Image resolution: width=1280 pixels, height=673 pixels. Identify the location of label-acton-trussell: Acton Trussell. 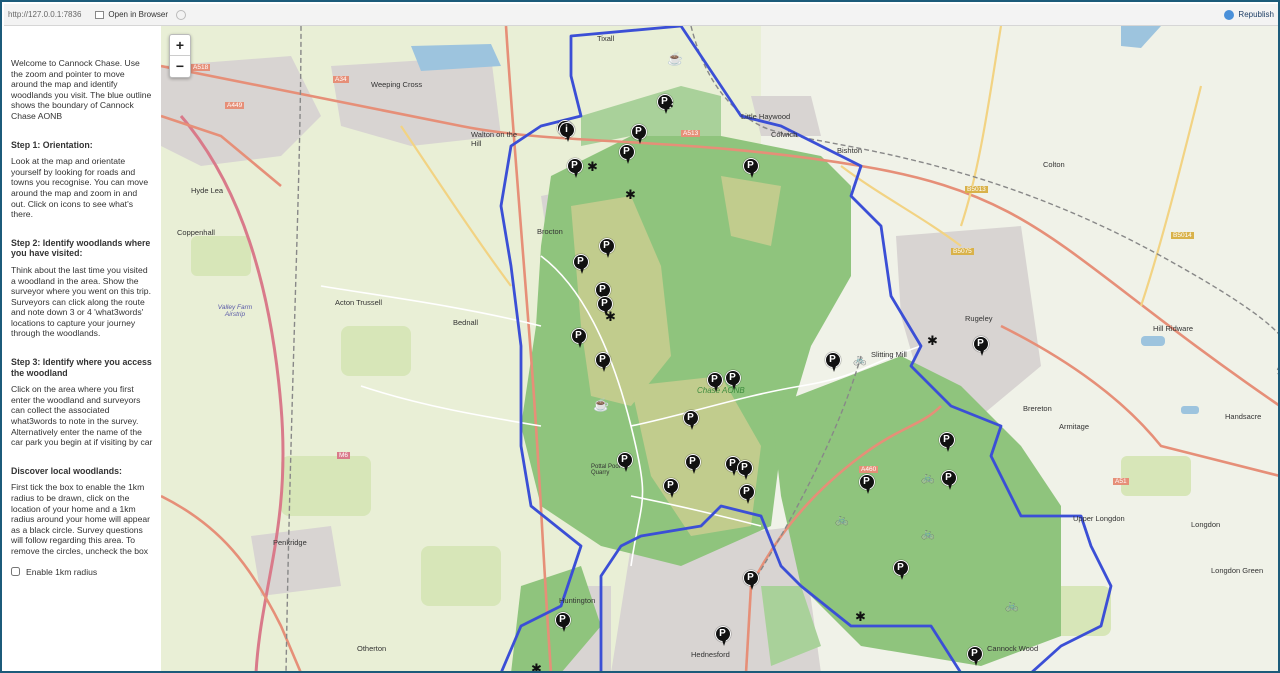
(359, 302).